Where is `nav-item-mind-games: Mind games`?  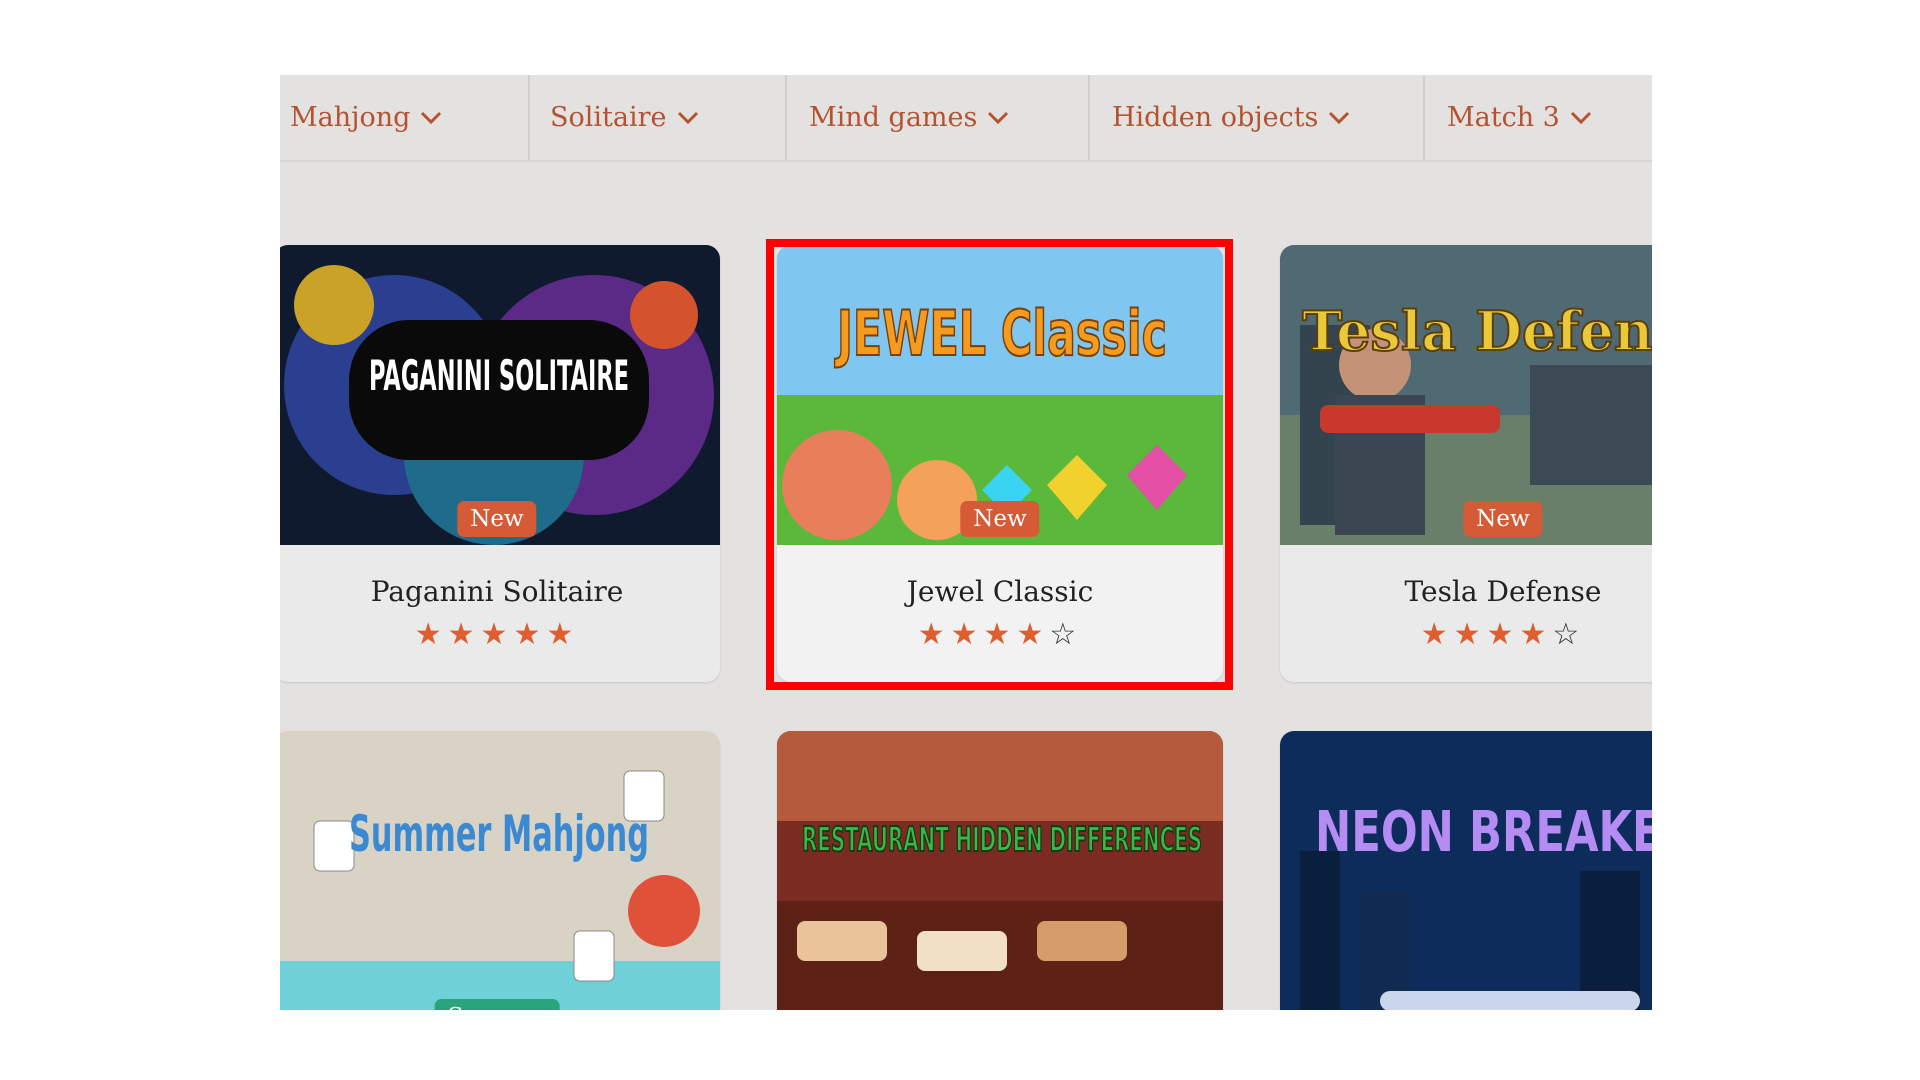 nav-item-mind-games: Mind games is located at coordinates (938, 117).